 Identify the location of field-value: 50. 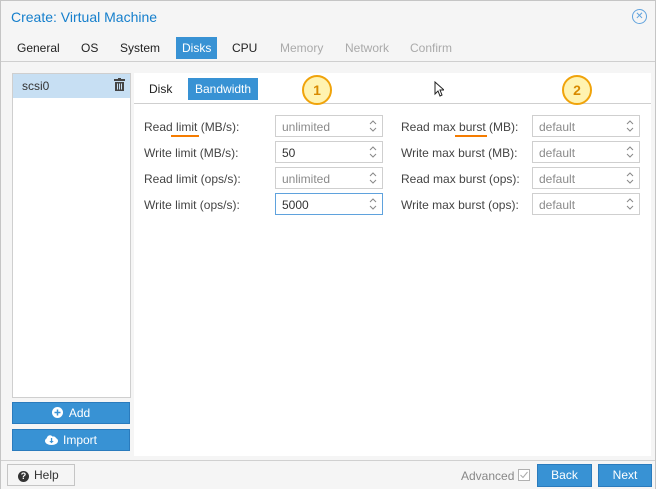
(289, 153).